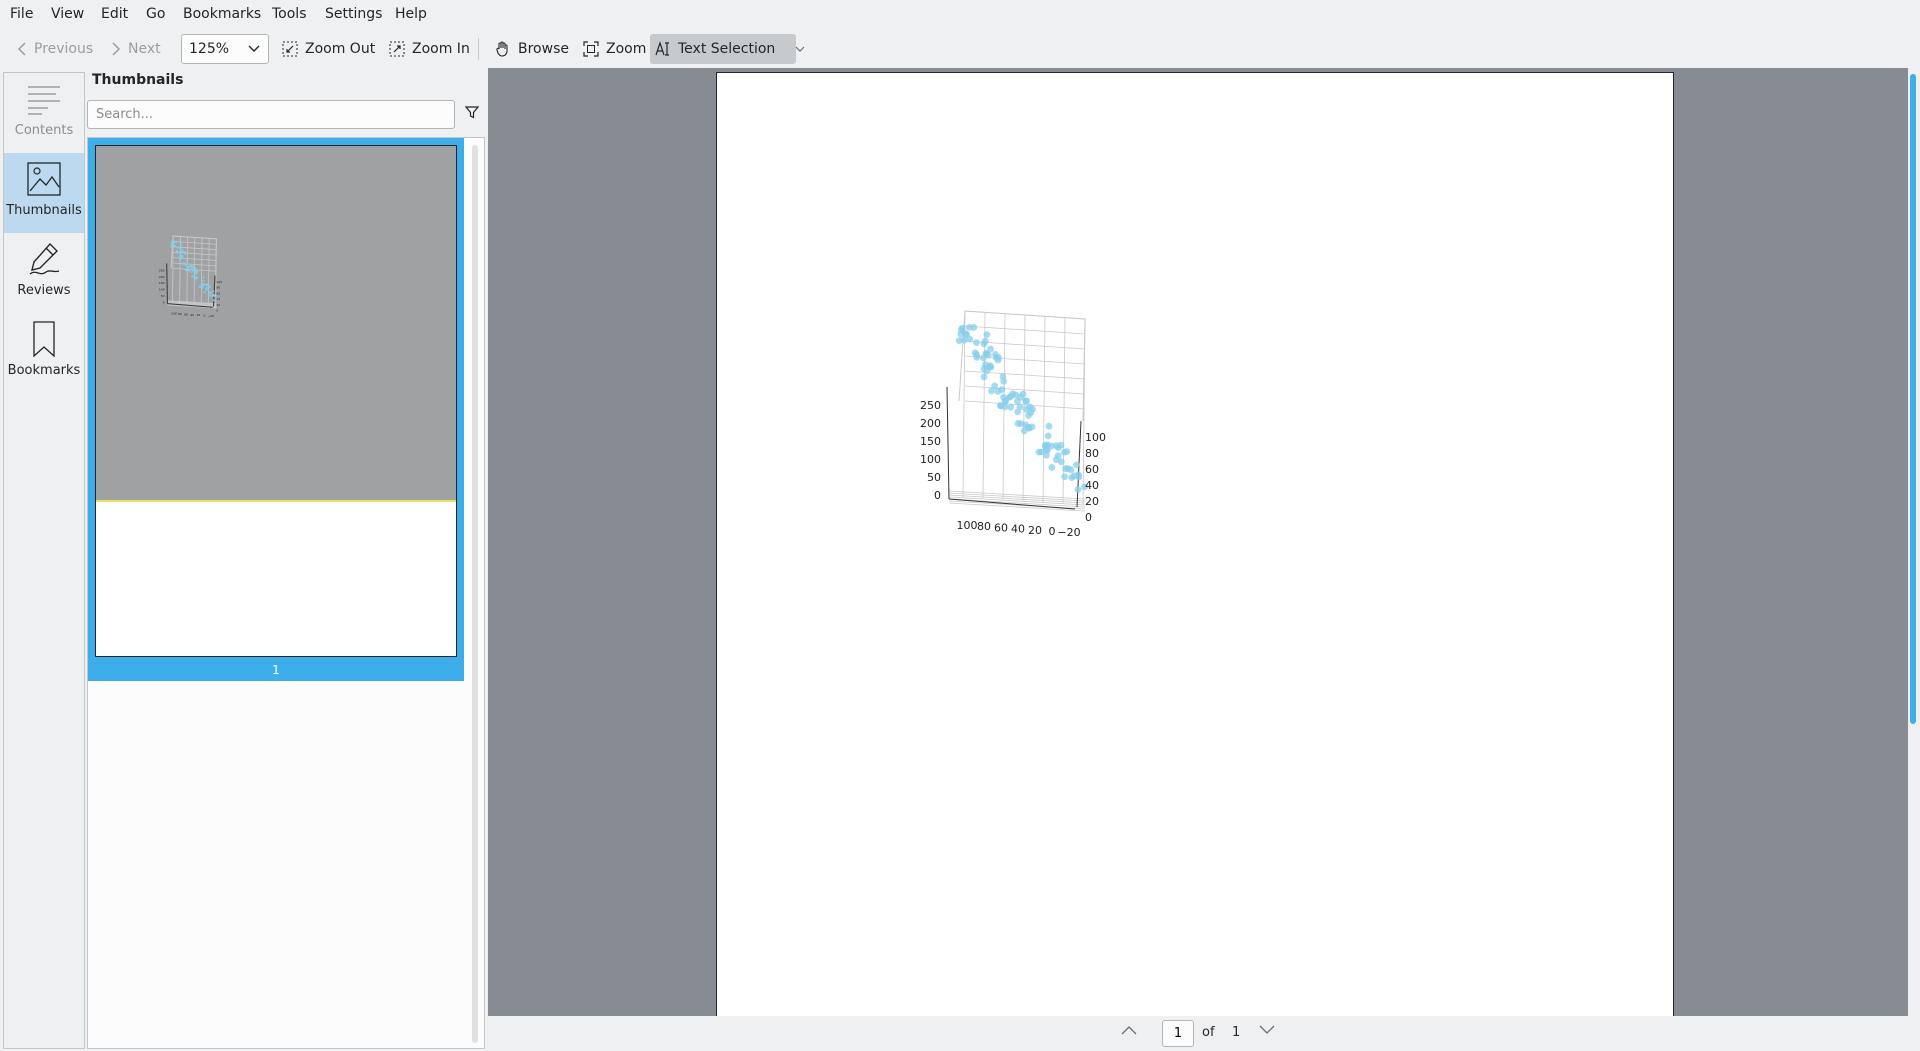 The height and width of the screenshot is (1051, 1920). I want to click on toolbar-separator, so click(478, 49).